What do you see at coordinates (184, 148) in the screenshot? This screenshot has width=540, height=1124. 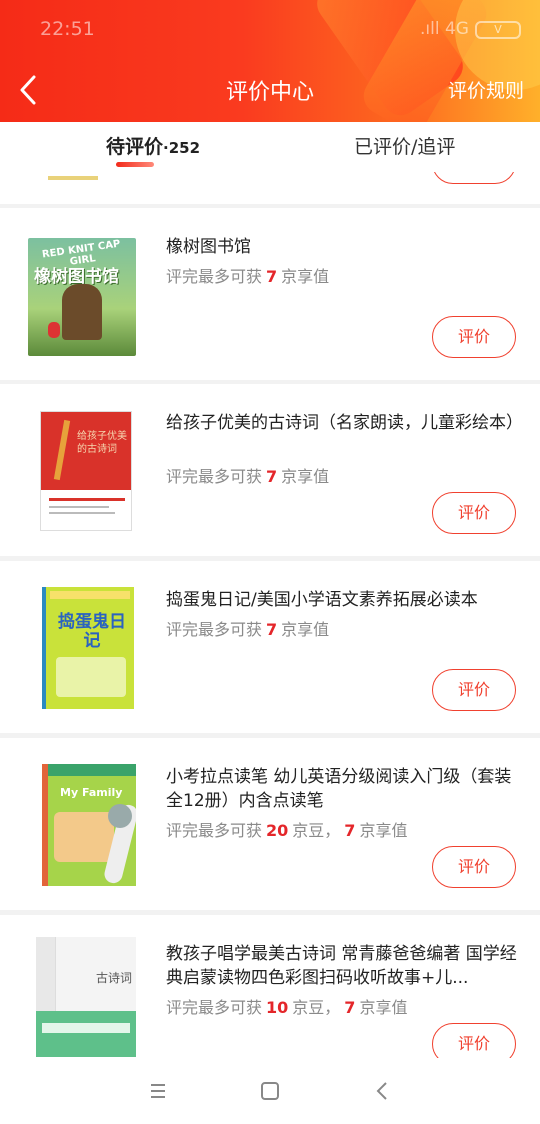 I see `tab-pending-count: 252` at bounding box center [184, 148].